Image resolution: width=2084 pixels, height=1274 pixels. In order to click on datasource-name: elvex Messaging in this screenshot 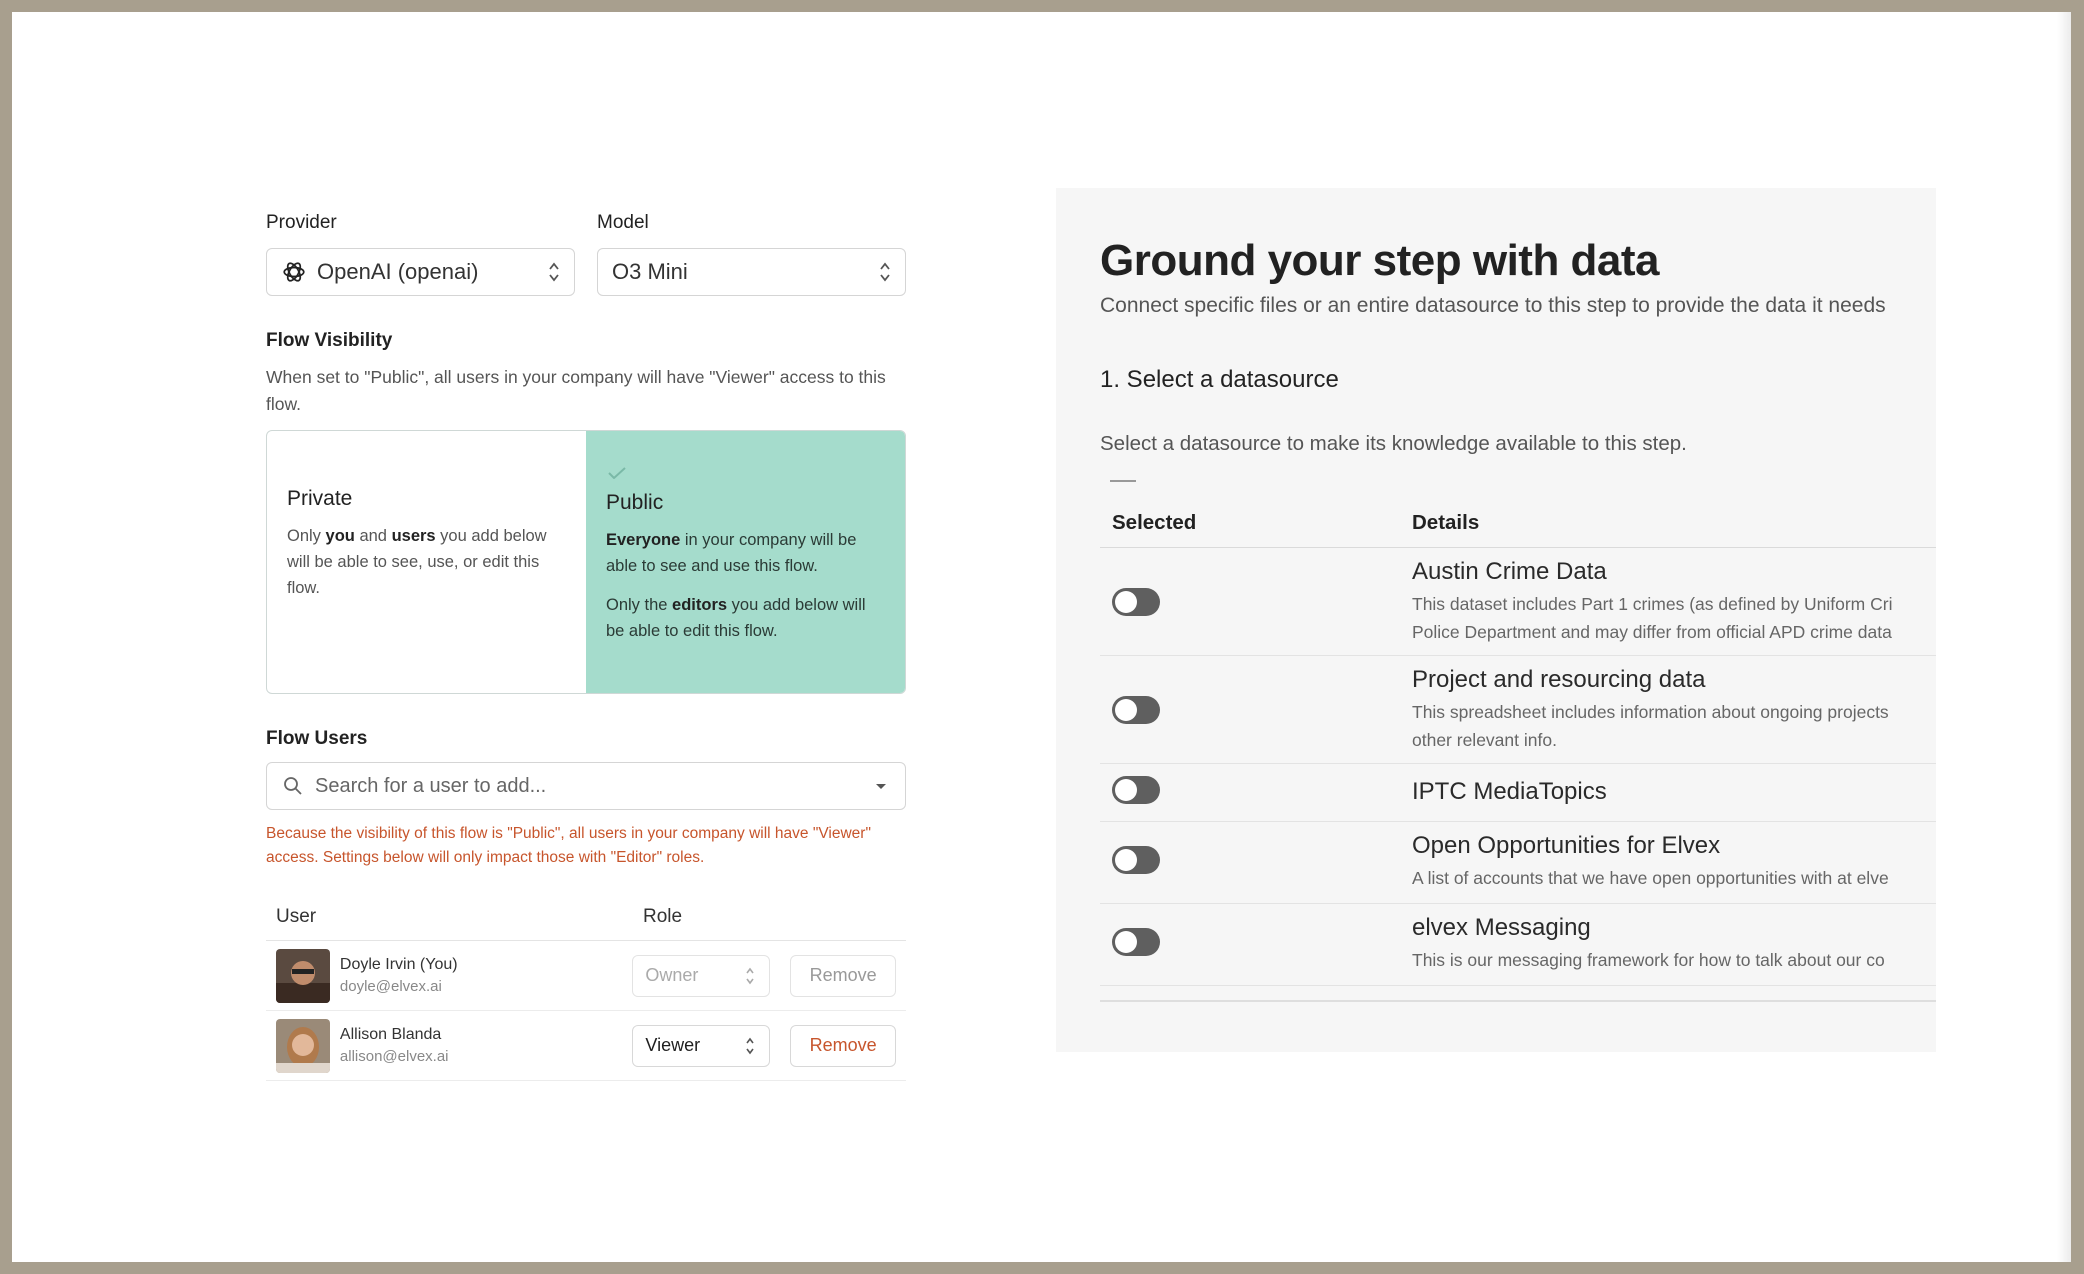, I will do `click(1501, 927)`.